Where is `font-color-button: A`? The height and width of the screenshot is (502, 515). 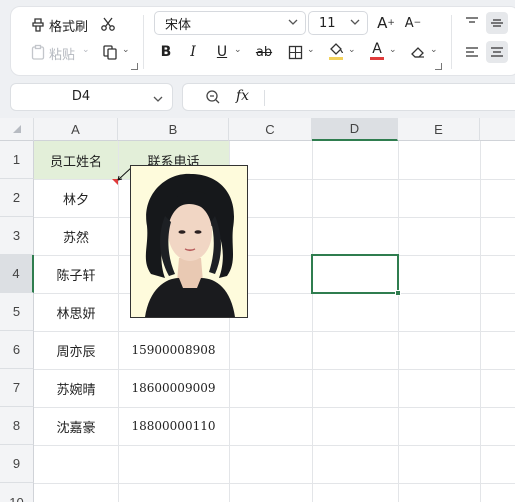
font-color-button: A is located at coordinates (377, 51).